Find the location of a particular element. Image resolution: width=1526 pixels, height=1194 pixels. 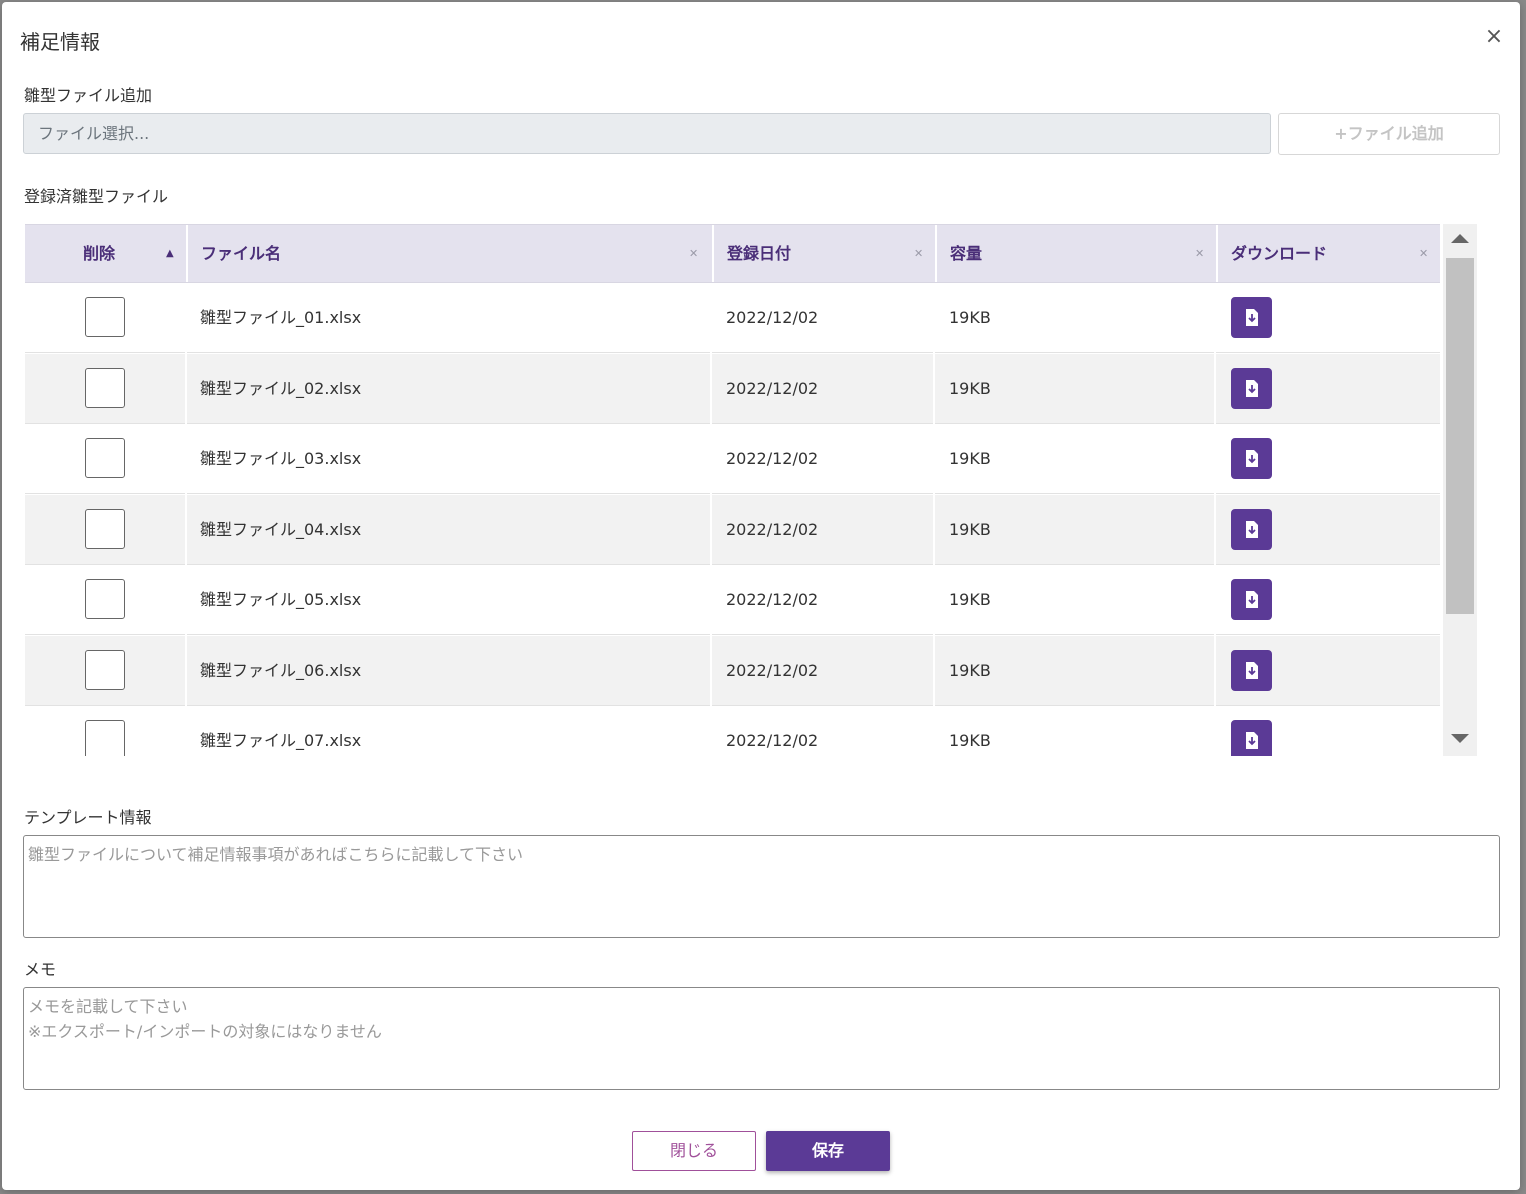

memo-textarea is located at coordinates (761, 1038).